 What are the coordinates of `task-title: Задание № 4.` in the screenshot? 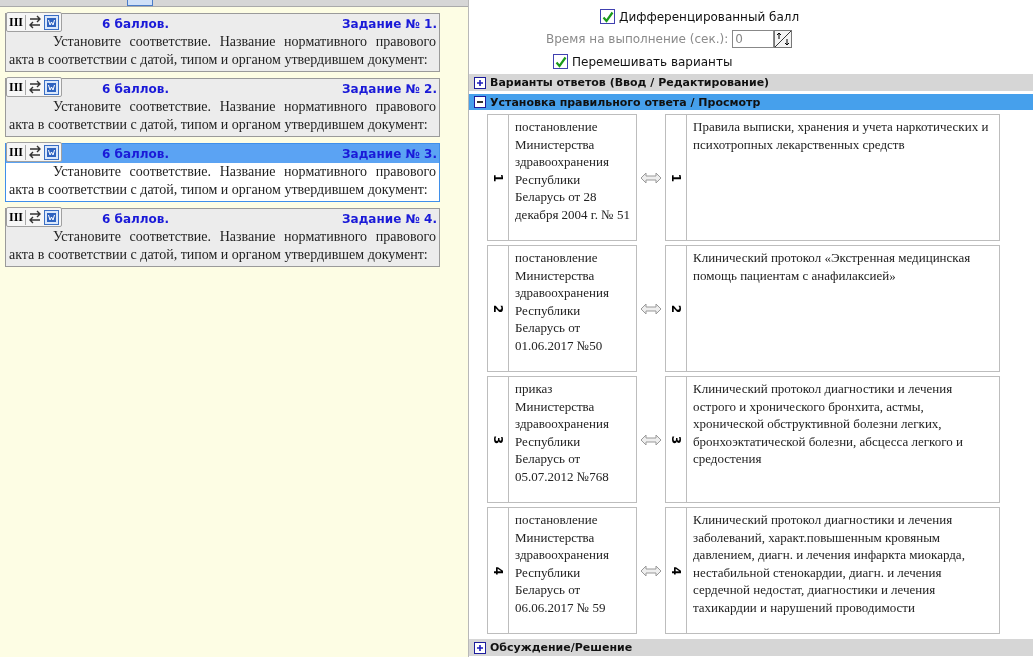 It's located at (389, 218).